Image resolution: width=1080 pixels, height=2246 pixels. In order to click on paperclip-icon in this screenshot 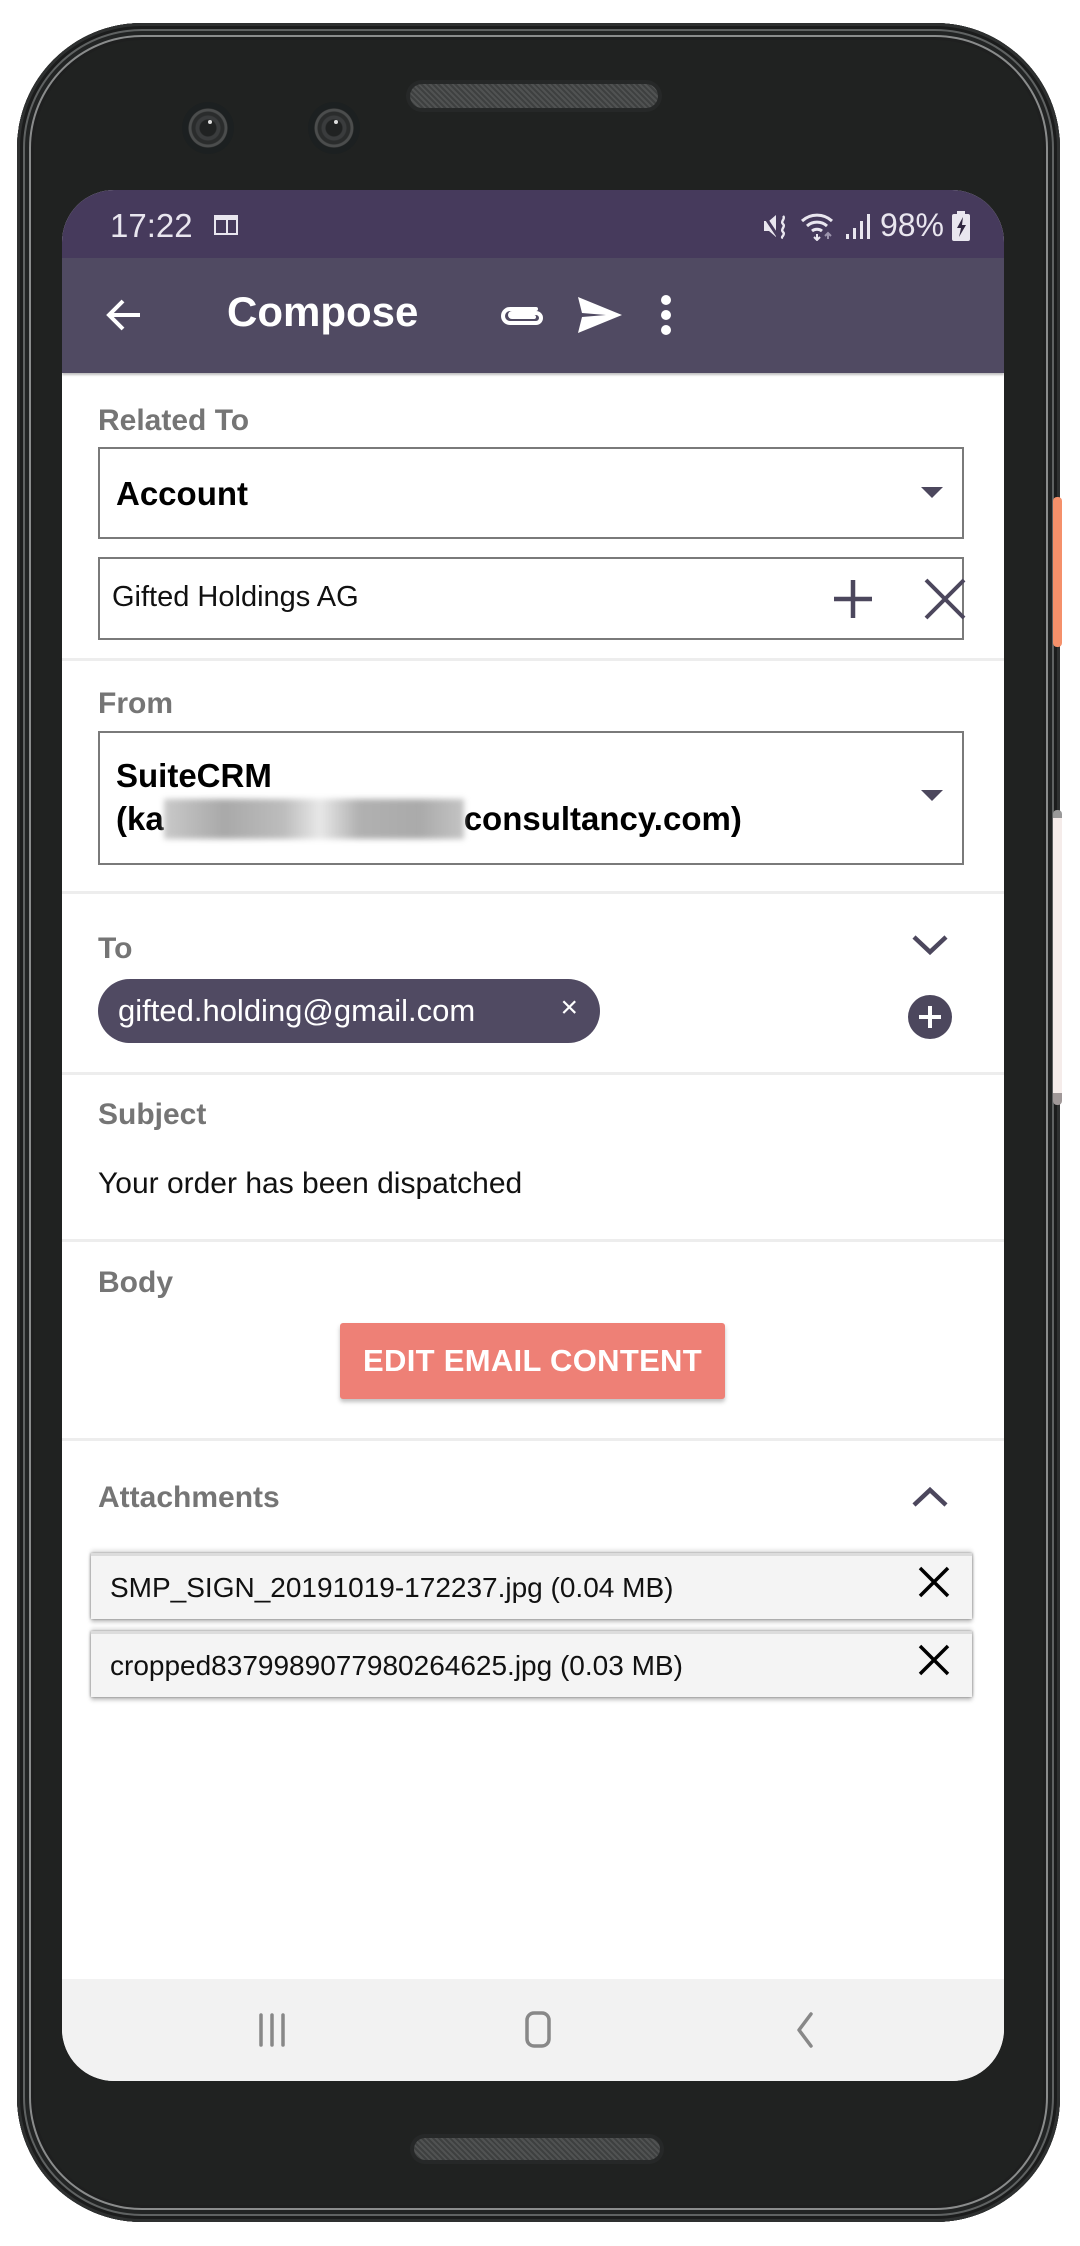, I will do `click(522, 316)`.